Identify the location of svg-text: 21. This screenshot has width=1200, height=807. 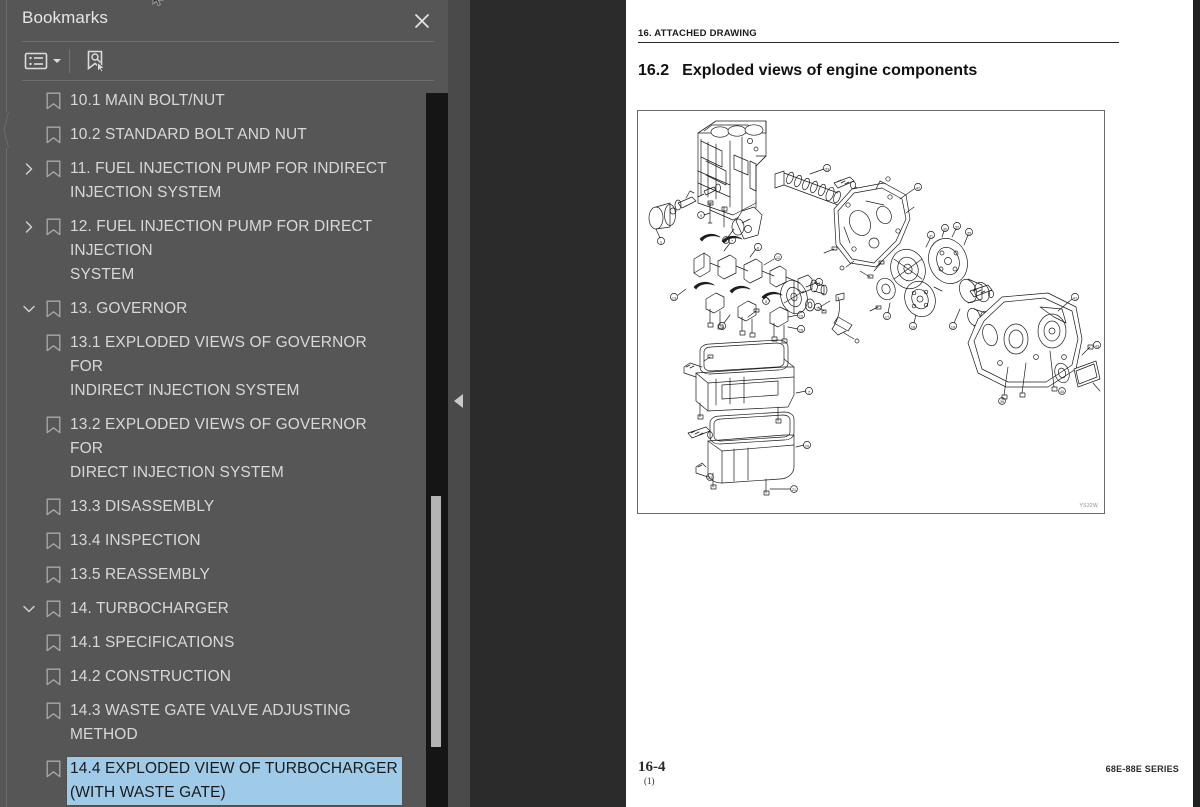
(794, 490).